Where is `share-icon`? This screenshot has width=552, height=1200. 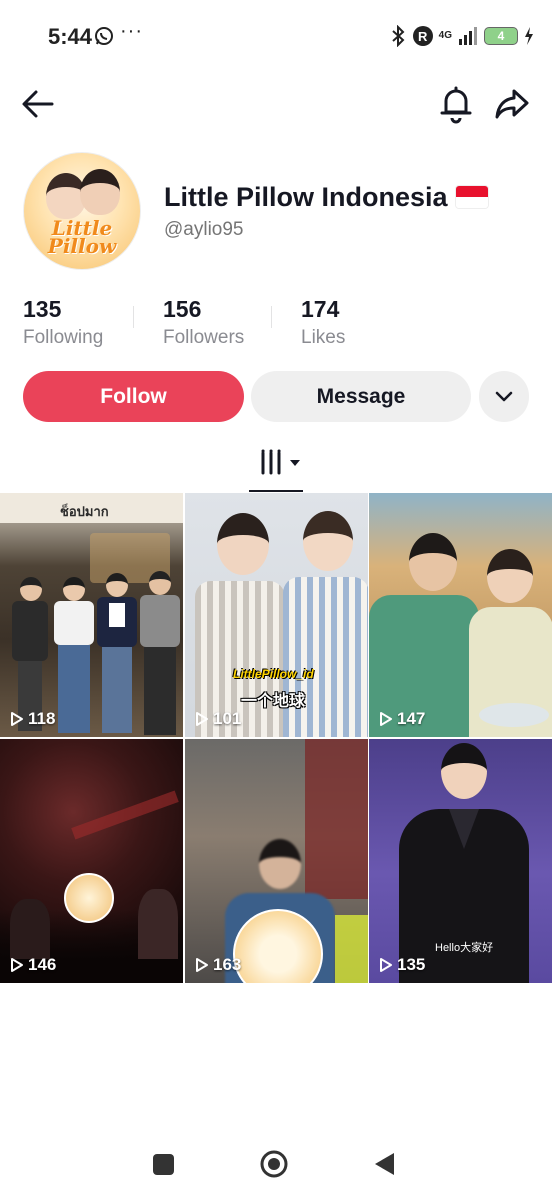 share-icon is located at coordinates (512, 104).